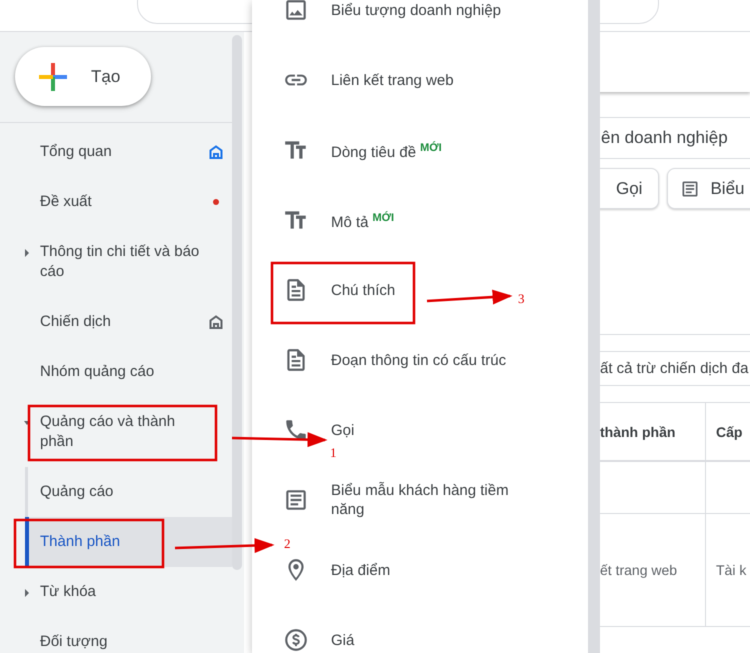  Describe the element at coordinates (287, 543) in the screenshot. I see `annotation-number: 2` at that location.